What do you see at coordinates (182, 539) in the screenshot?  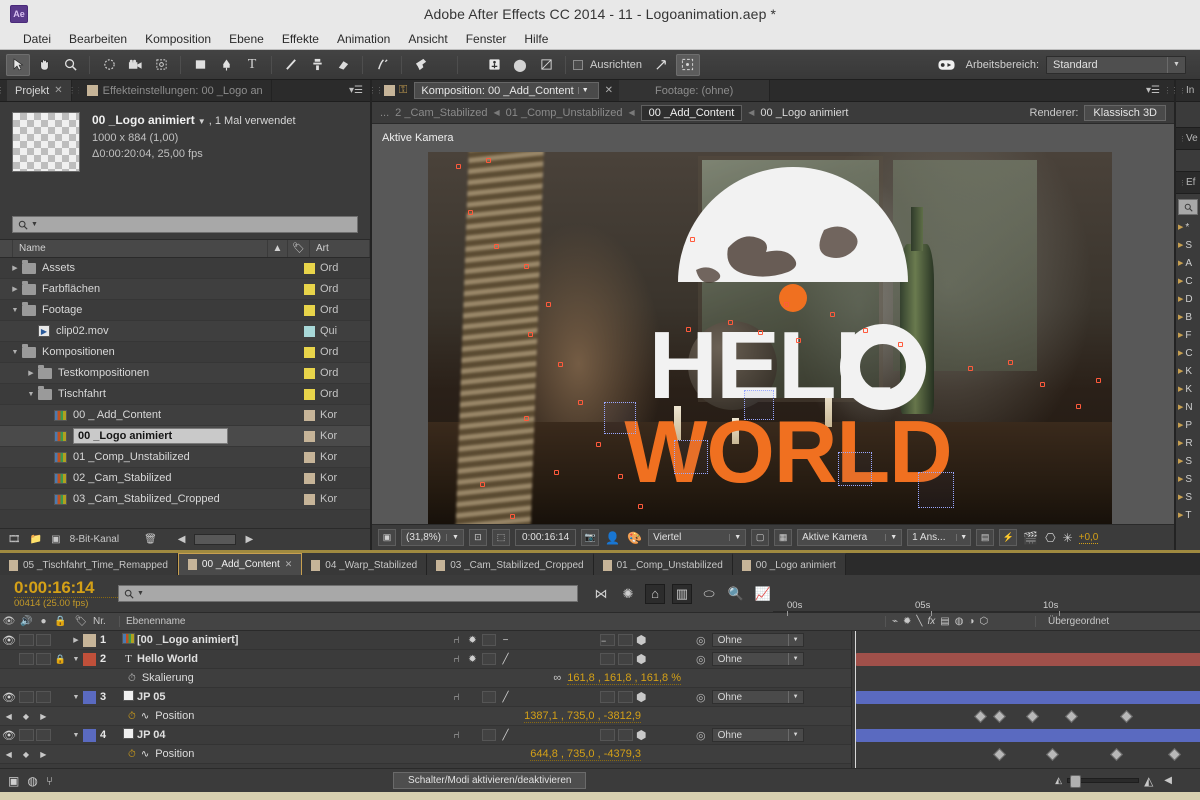 I see `scroll-left-icon: ◀` at bounding box center [182, 539].